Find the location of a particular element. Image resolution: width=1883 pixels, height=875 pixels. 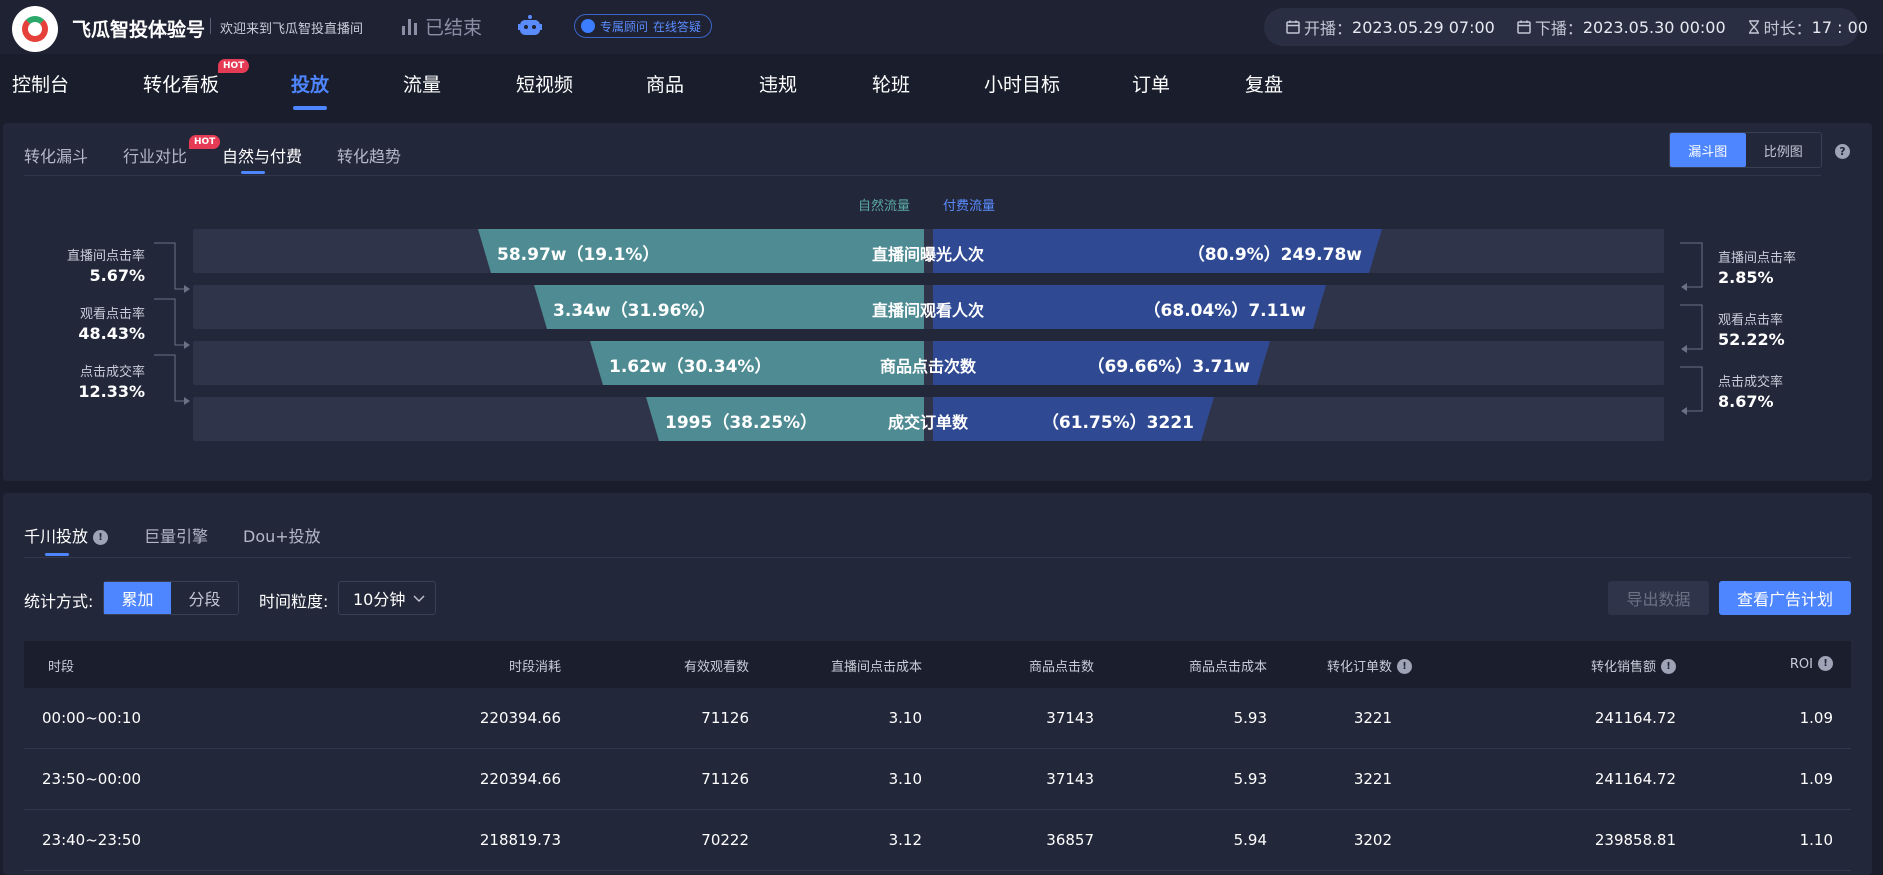

nav-item-traffic: 流量 is located at coordinates (422, 83).